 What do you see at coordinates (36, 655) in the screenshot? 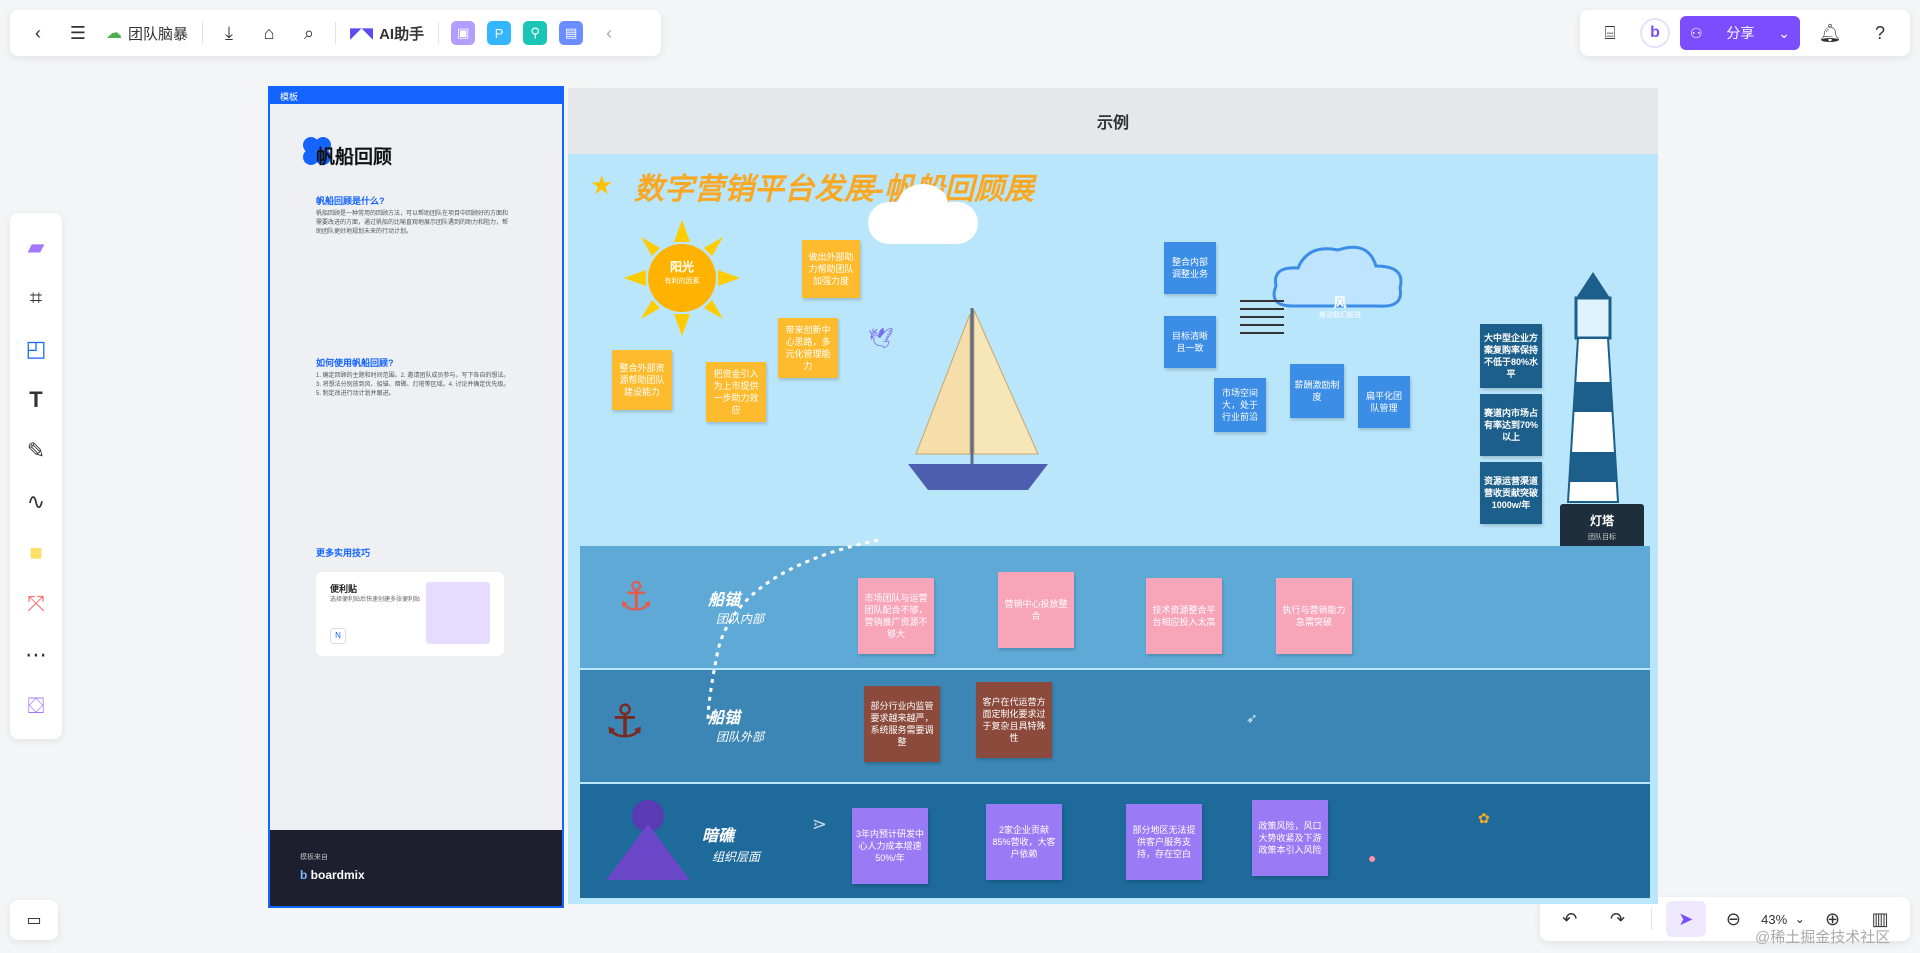
I see `more-icon: ⋯` at bounding box center [36, 655].